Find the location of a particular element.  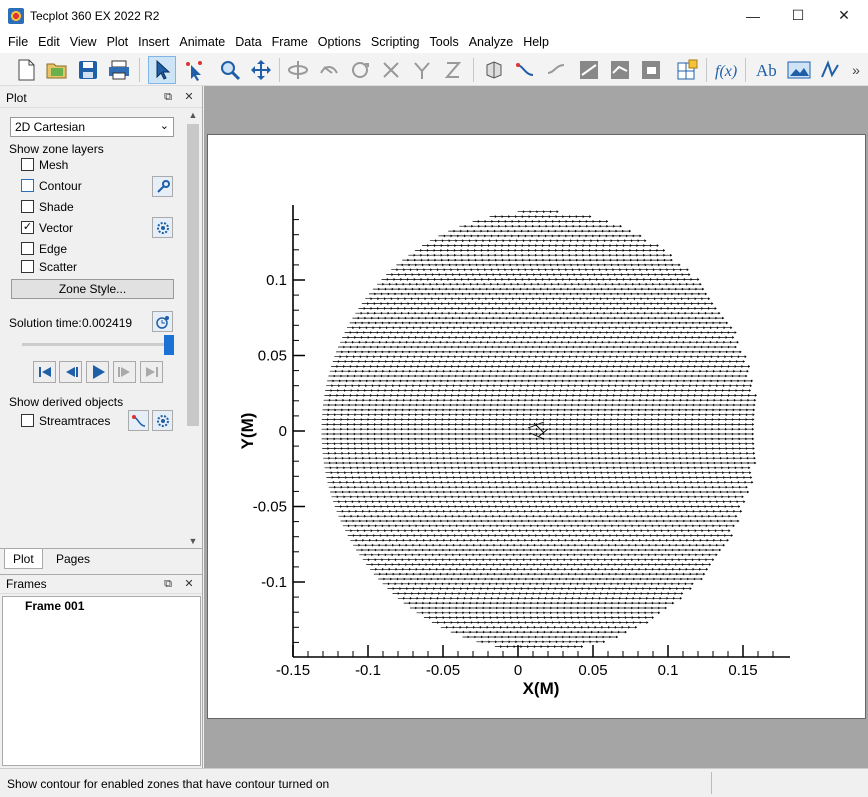

menu-frame: Frame is located at coordinates (290, 42).